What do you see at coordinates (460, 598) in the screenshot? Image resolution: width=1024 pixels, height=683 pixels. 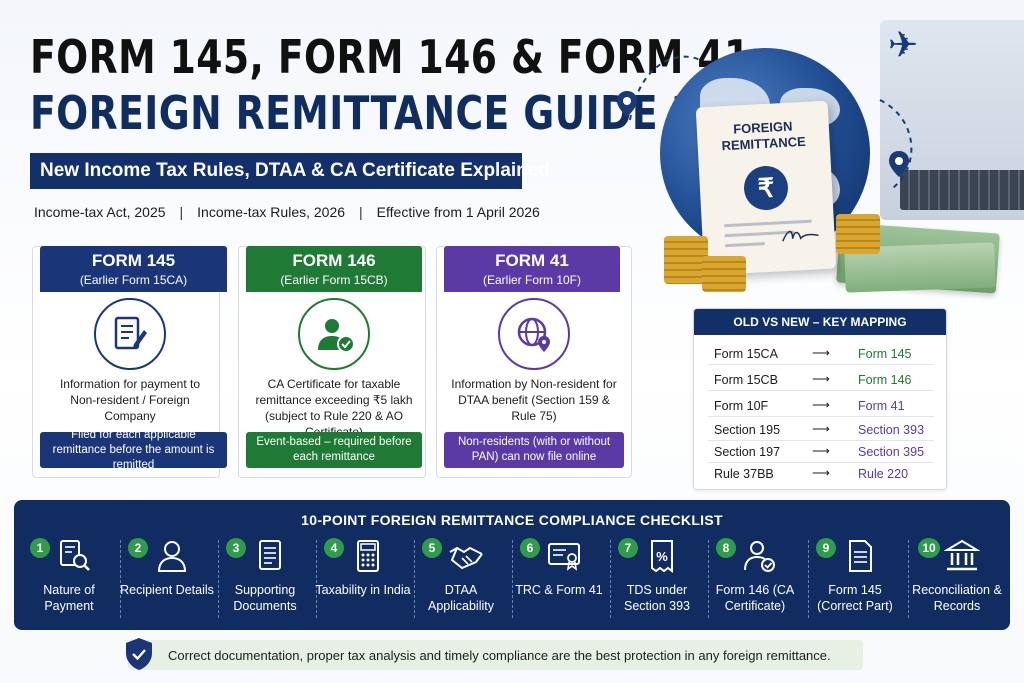 I see `checklist-label: DTAA Applicability` at bounding box center [460, 598].